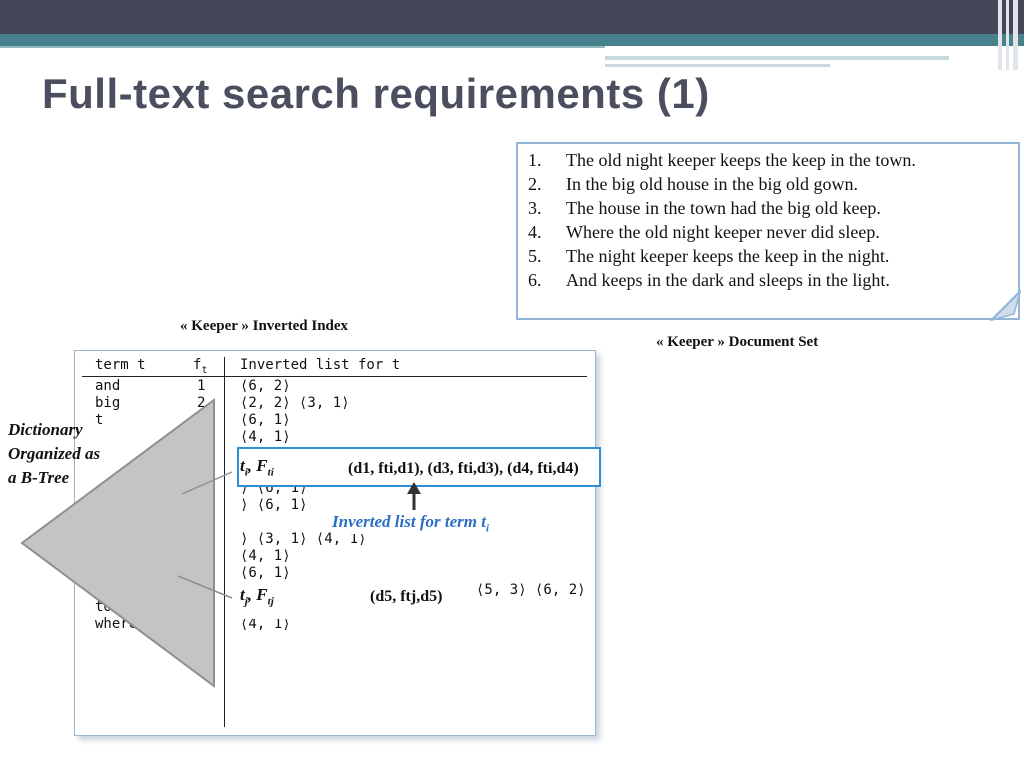 Image resolution: width=1024 pixels, height=768 pixels. Describe the element at coordinates (39, 477) in the screenshot. I see `dictionary-label-line: a B-Tree` at that location.